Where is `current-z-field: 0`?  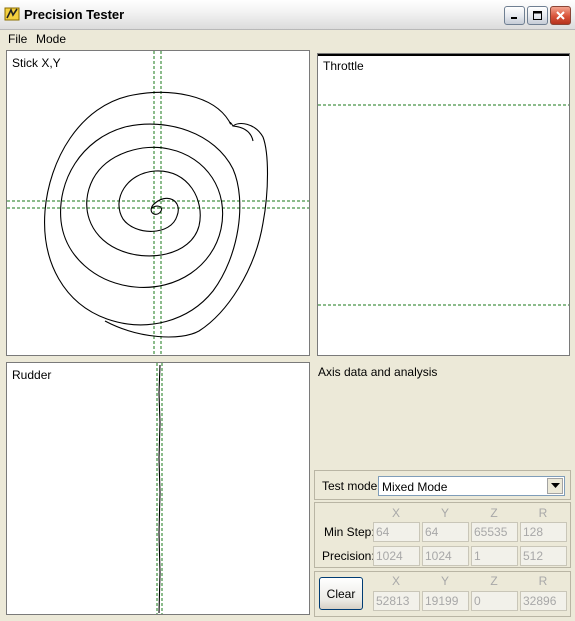
current-z-field: 0 is located at coordinates (494, 601).